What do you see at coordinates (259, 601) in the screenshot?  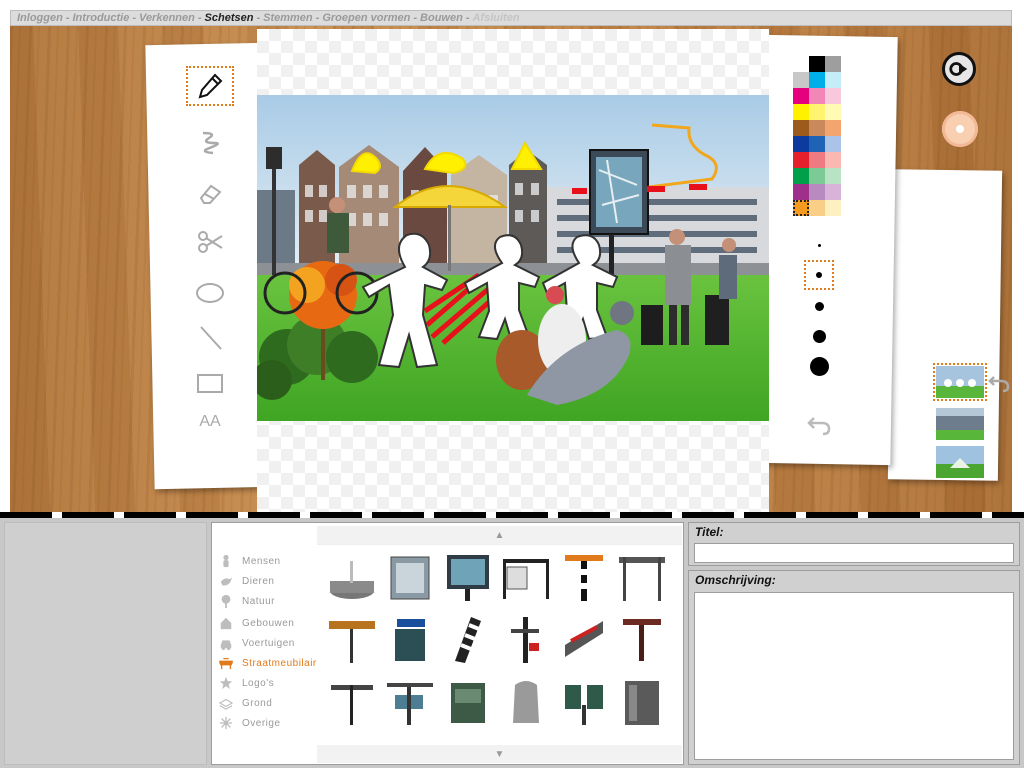 I see `category-label: Natuur` at bounding box center [259, 601].